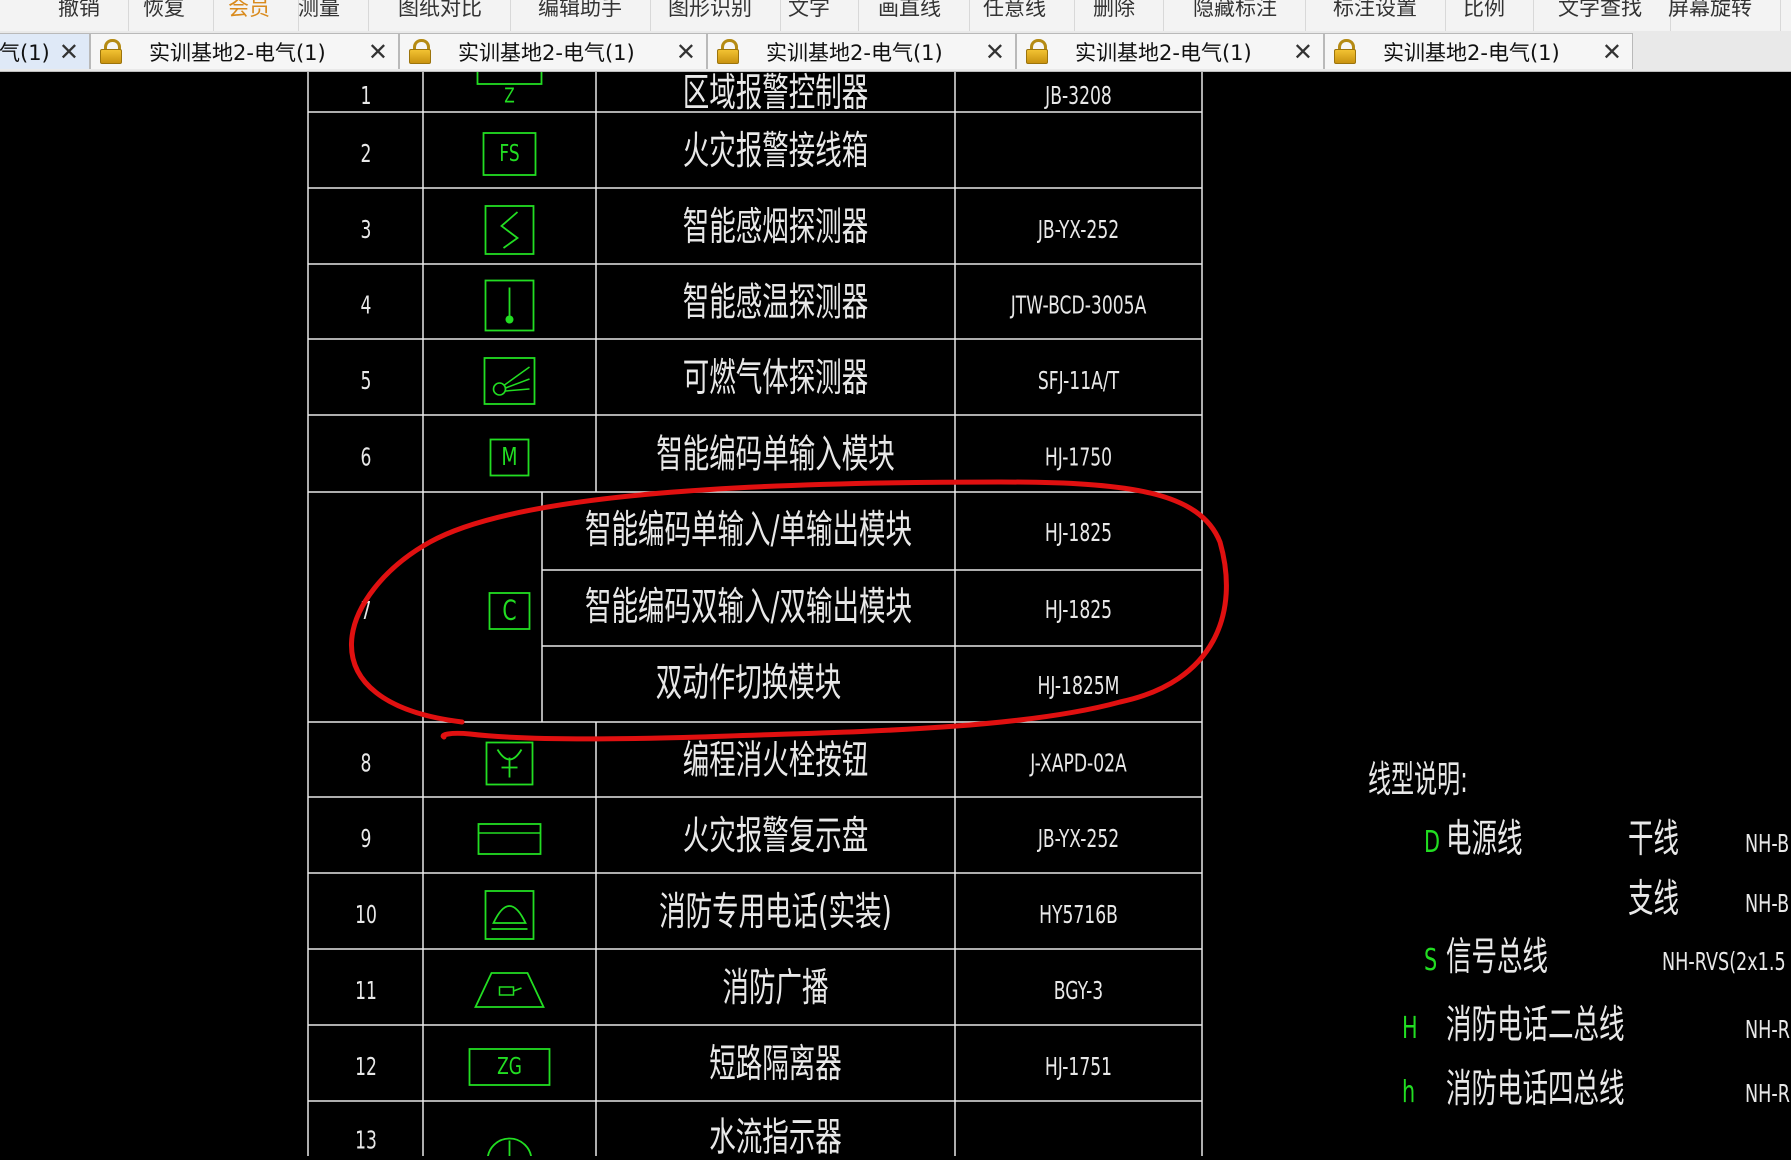 This screenshot has height=1160, width=1791. Describe the element at coordinates (776, 93) in the screenshot. I see `equipment-name: 区域报警控制器` at that location.